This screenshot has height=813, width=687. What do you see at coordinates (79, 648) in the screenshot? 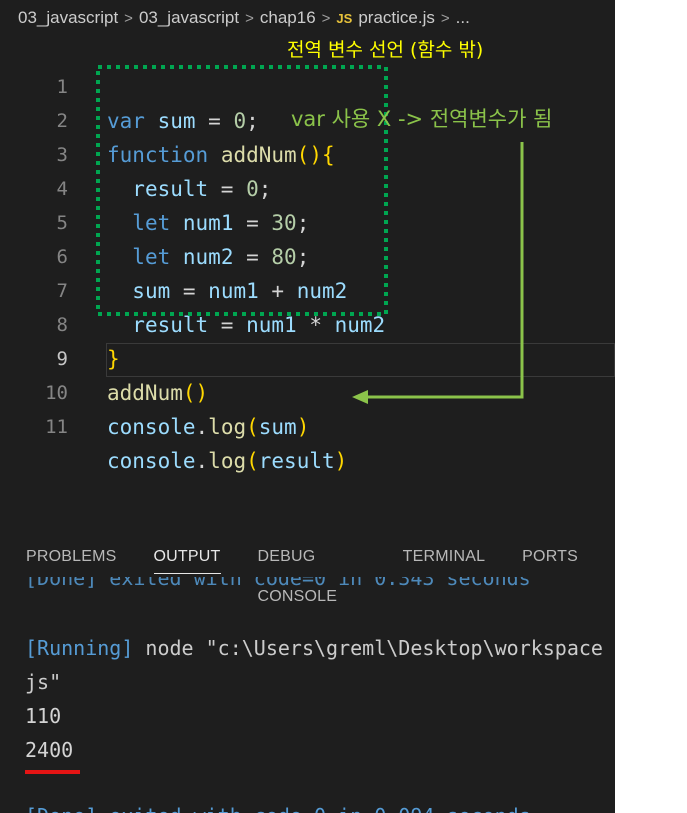
I see `running-tag: [Running]` at bounding box center [79, 648].